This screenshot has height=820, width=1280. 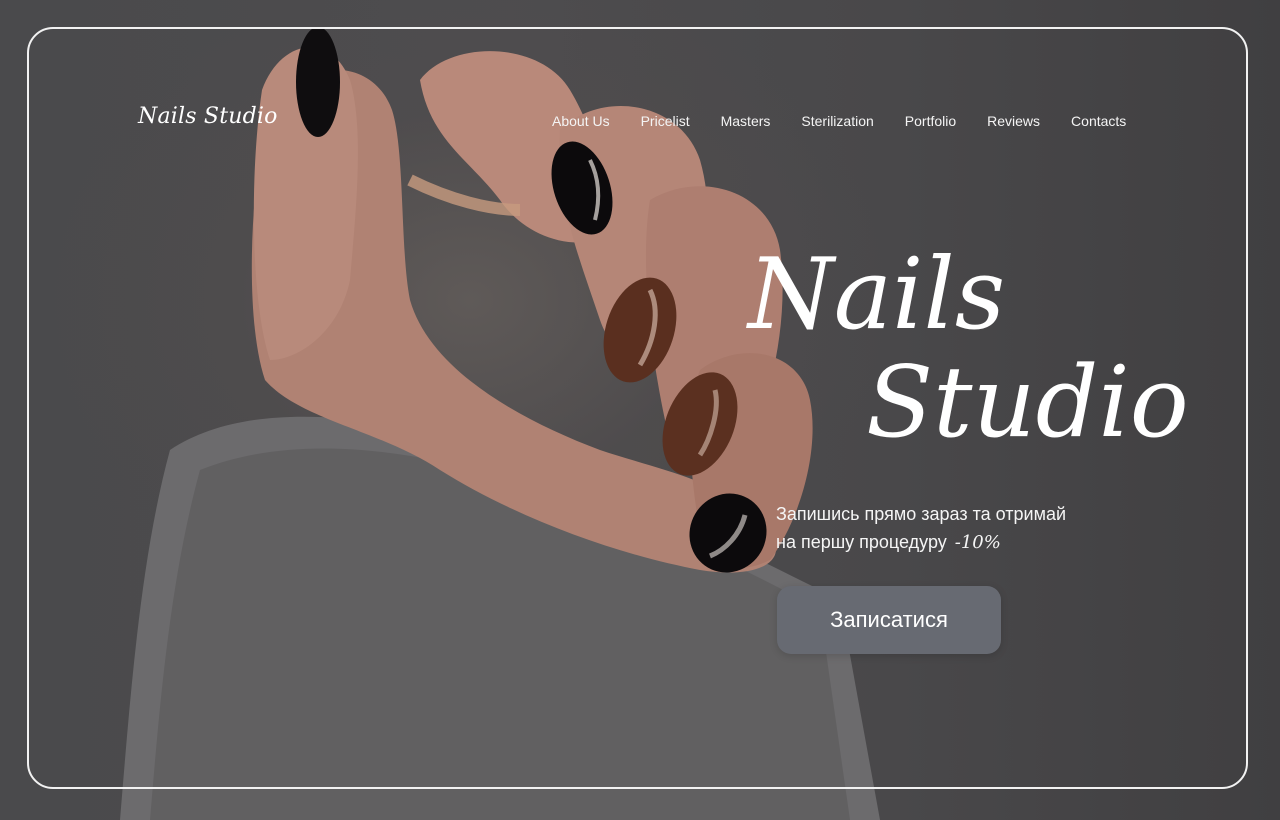 I want to click on nav-portfolio: Portfolio, so click(x=930, y=121).